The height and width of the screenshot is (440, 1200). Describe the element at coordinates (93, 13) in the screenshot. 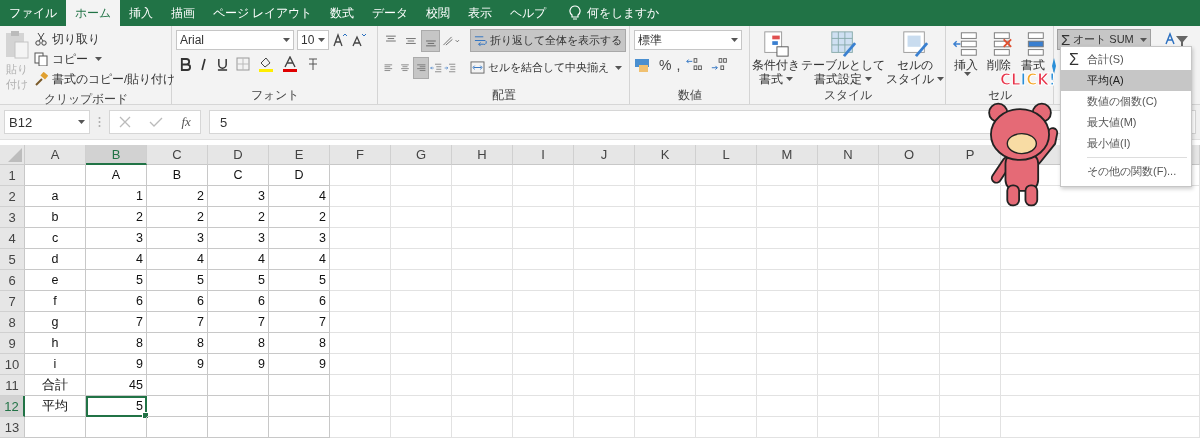

I see `ribbon-tab: ホーム` at that location.